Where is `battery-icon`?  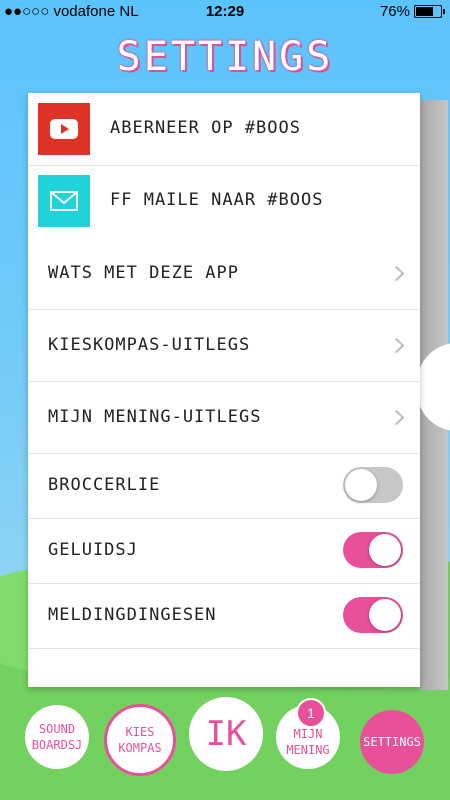 battery-icon is located at coordinates (429, 11).